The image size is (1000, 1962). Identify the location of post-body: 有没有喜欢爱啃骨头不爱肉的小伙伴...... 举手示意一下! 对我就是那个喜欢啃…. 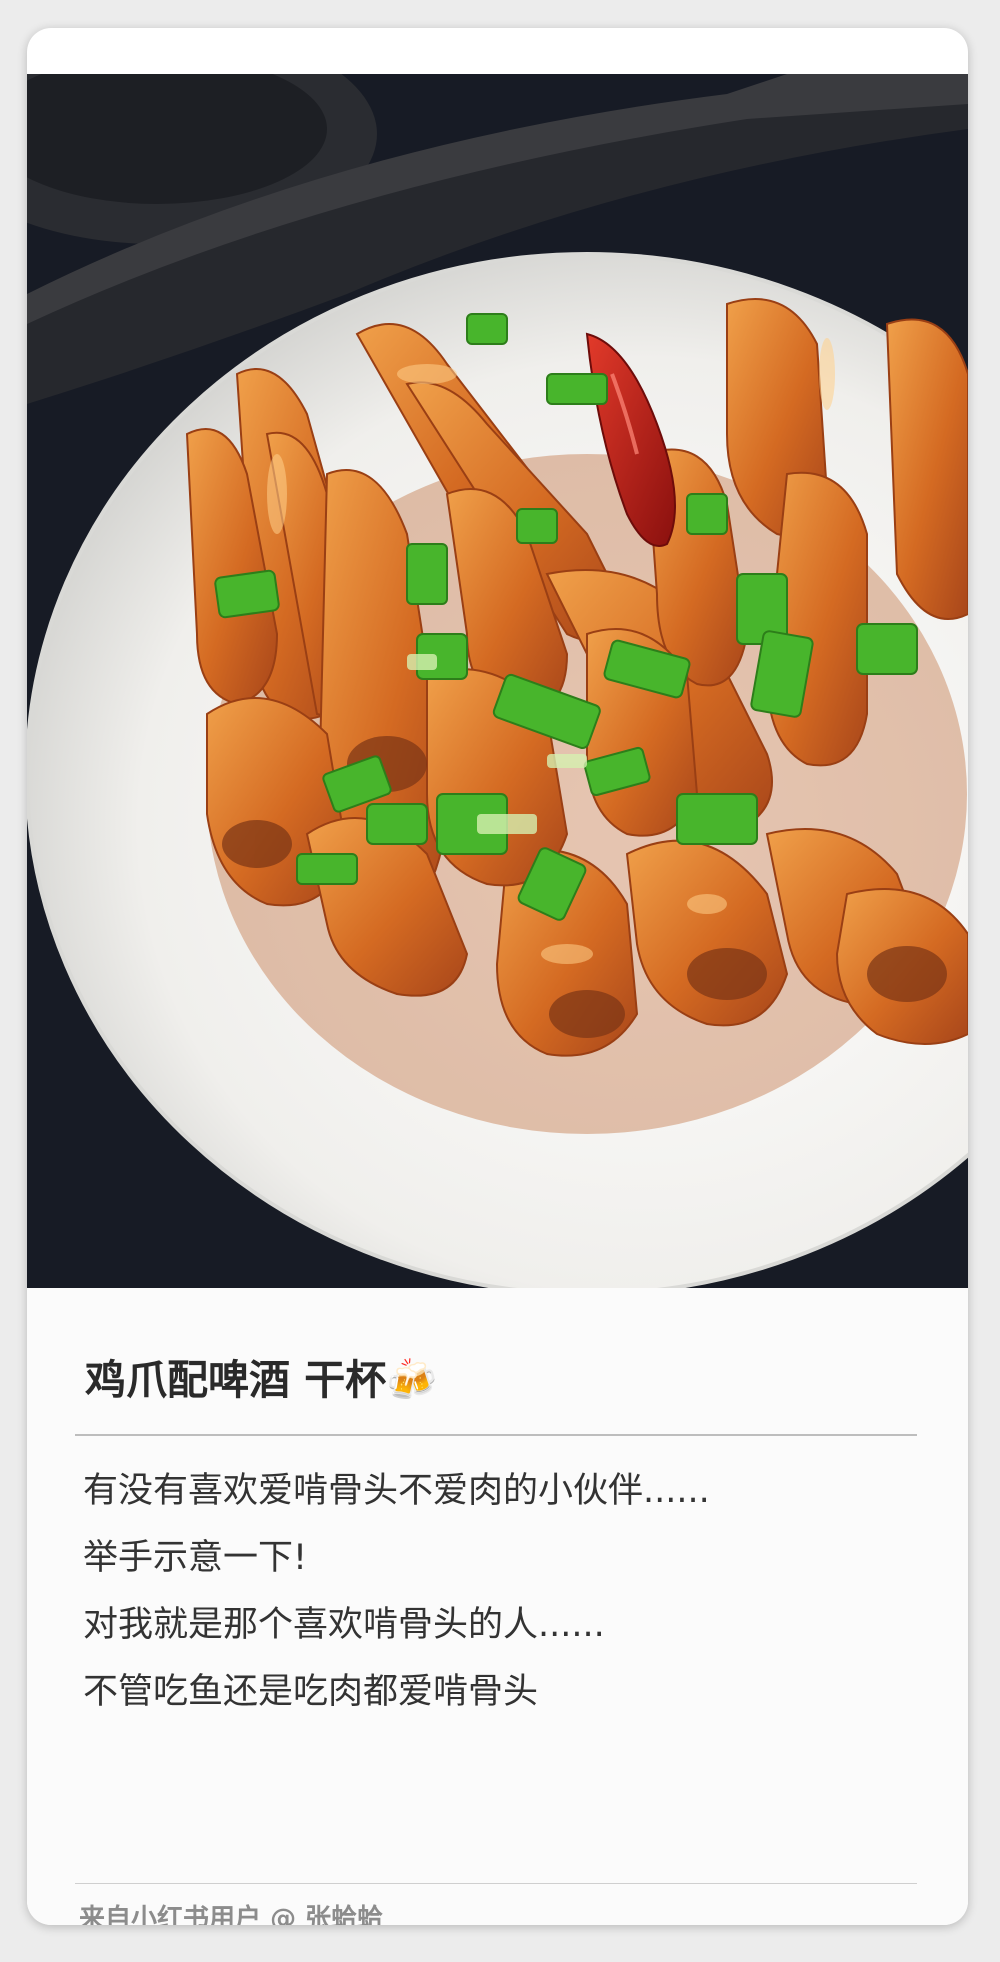
(396, 1600).